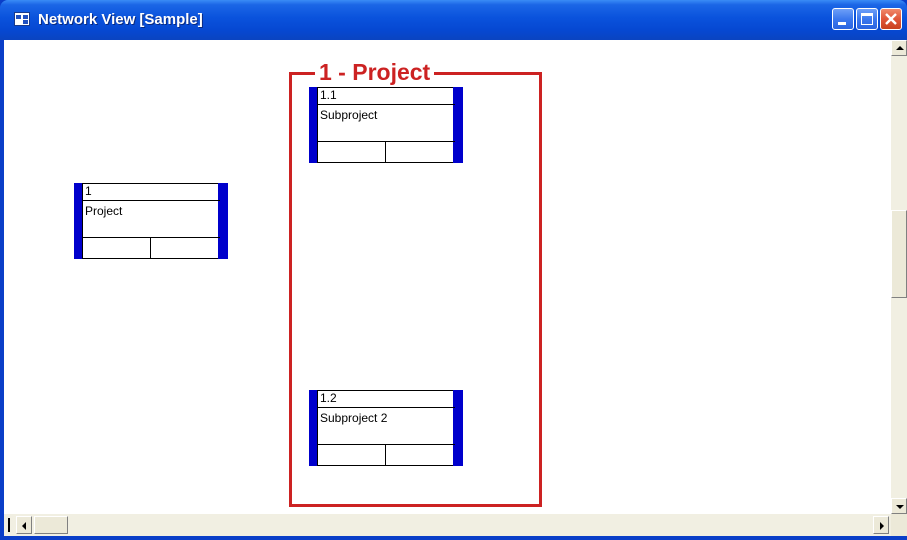  I want to click on network-view-icon, so click(22, 19).